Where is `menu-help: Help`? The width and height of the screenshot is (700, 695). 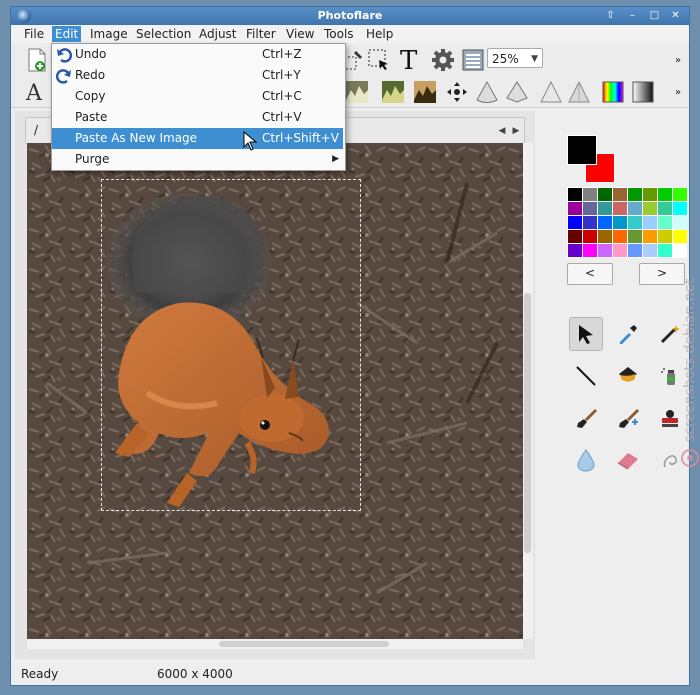 menu-help: Help is located at coordinates (379, 34).